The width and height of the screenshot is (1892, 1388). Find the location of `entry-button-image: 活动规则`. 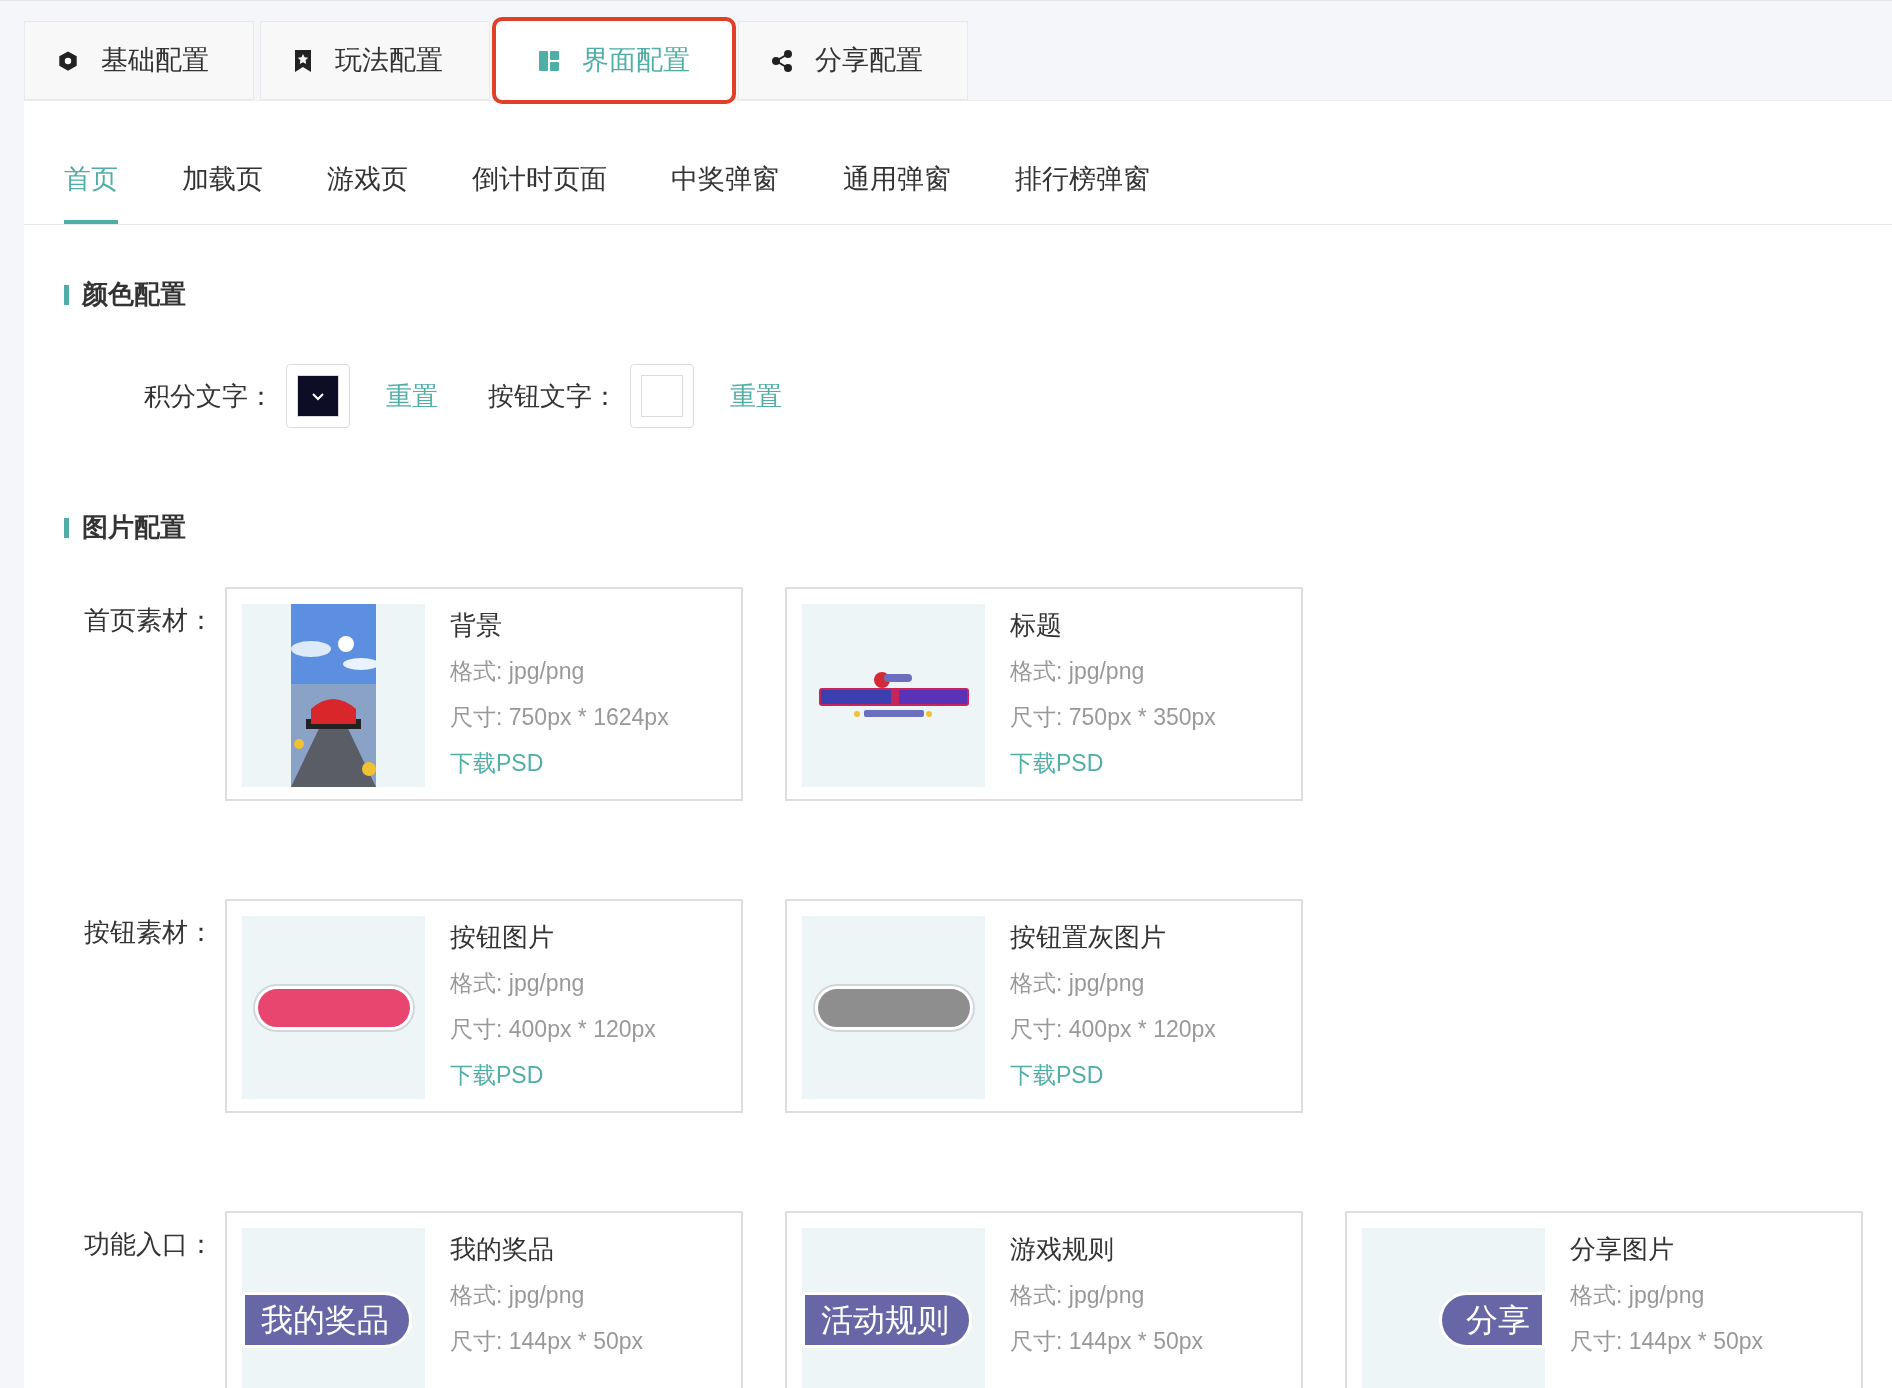

entry-button-image: 活动规则 is located at coordinates (887, 1319).